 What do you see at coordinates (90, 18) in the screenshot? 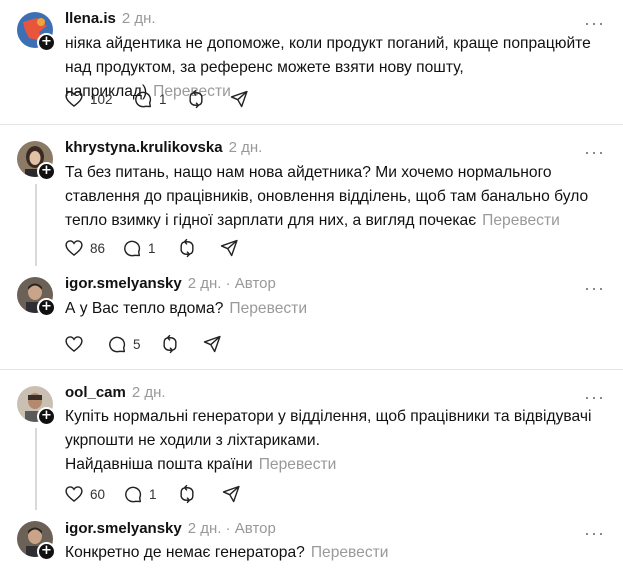
I see `username: llena.is` at bounding box center [90, 18].